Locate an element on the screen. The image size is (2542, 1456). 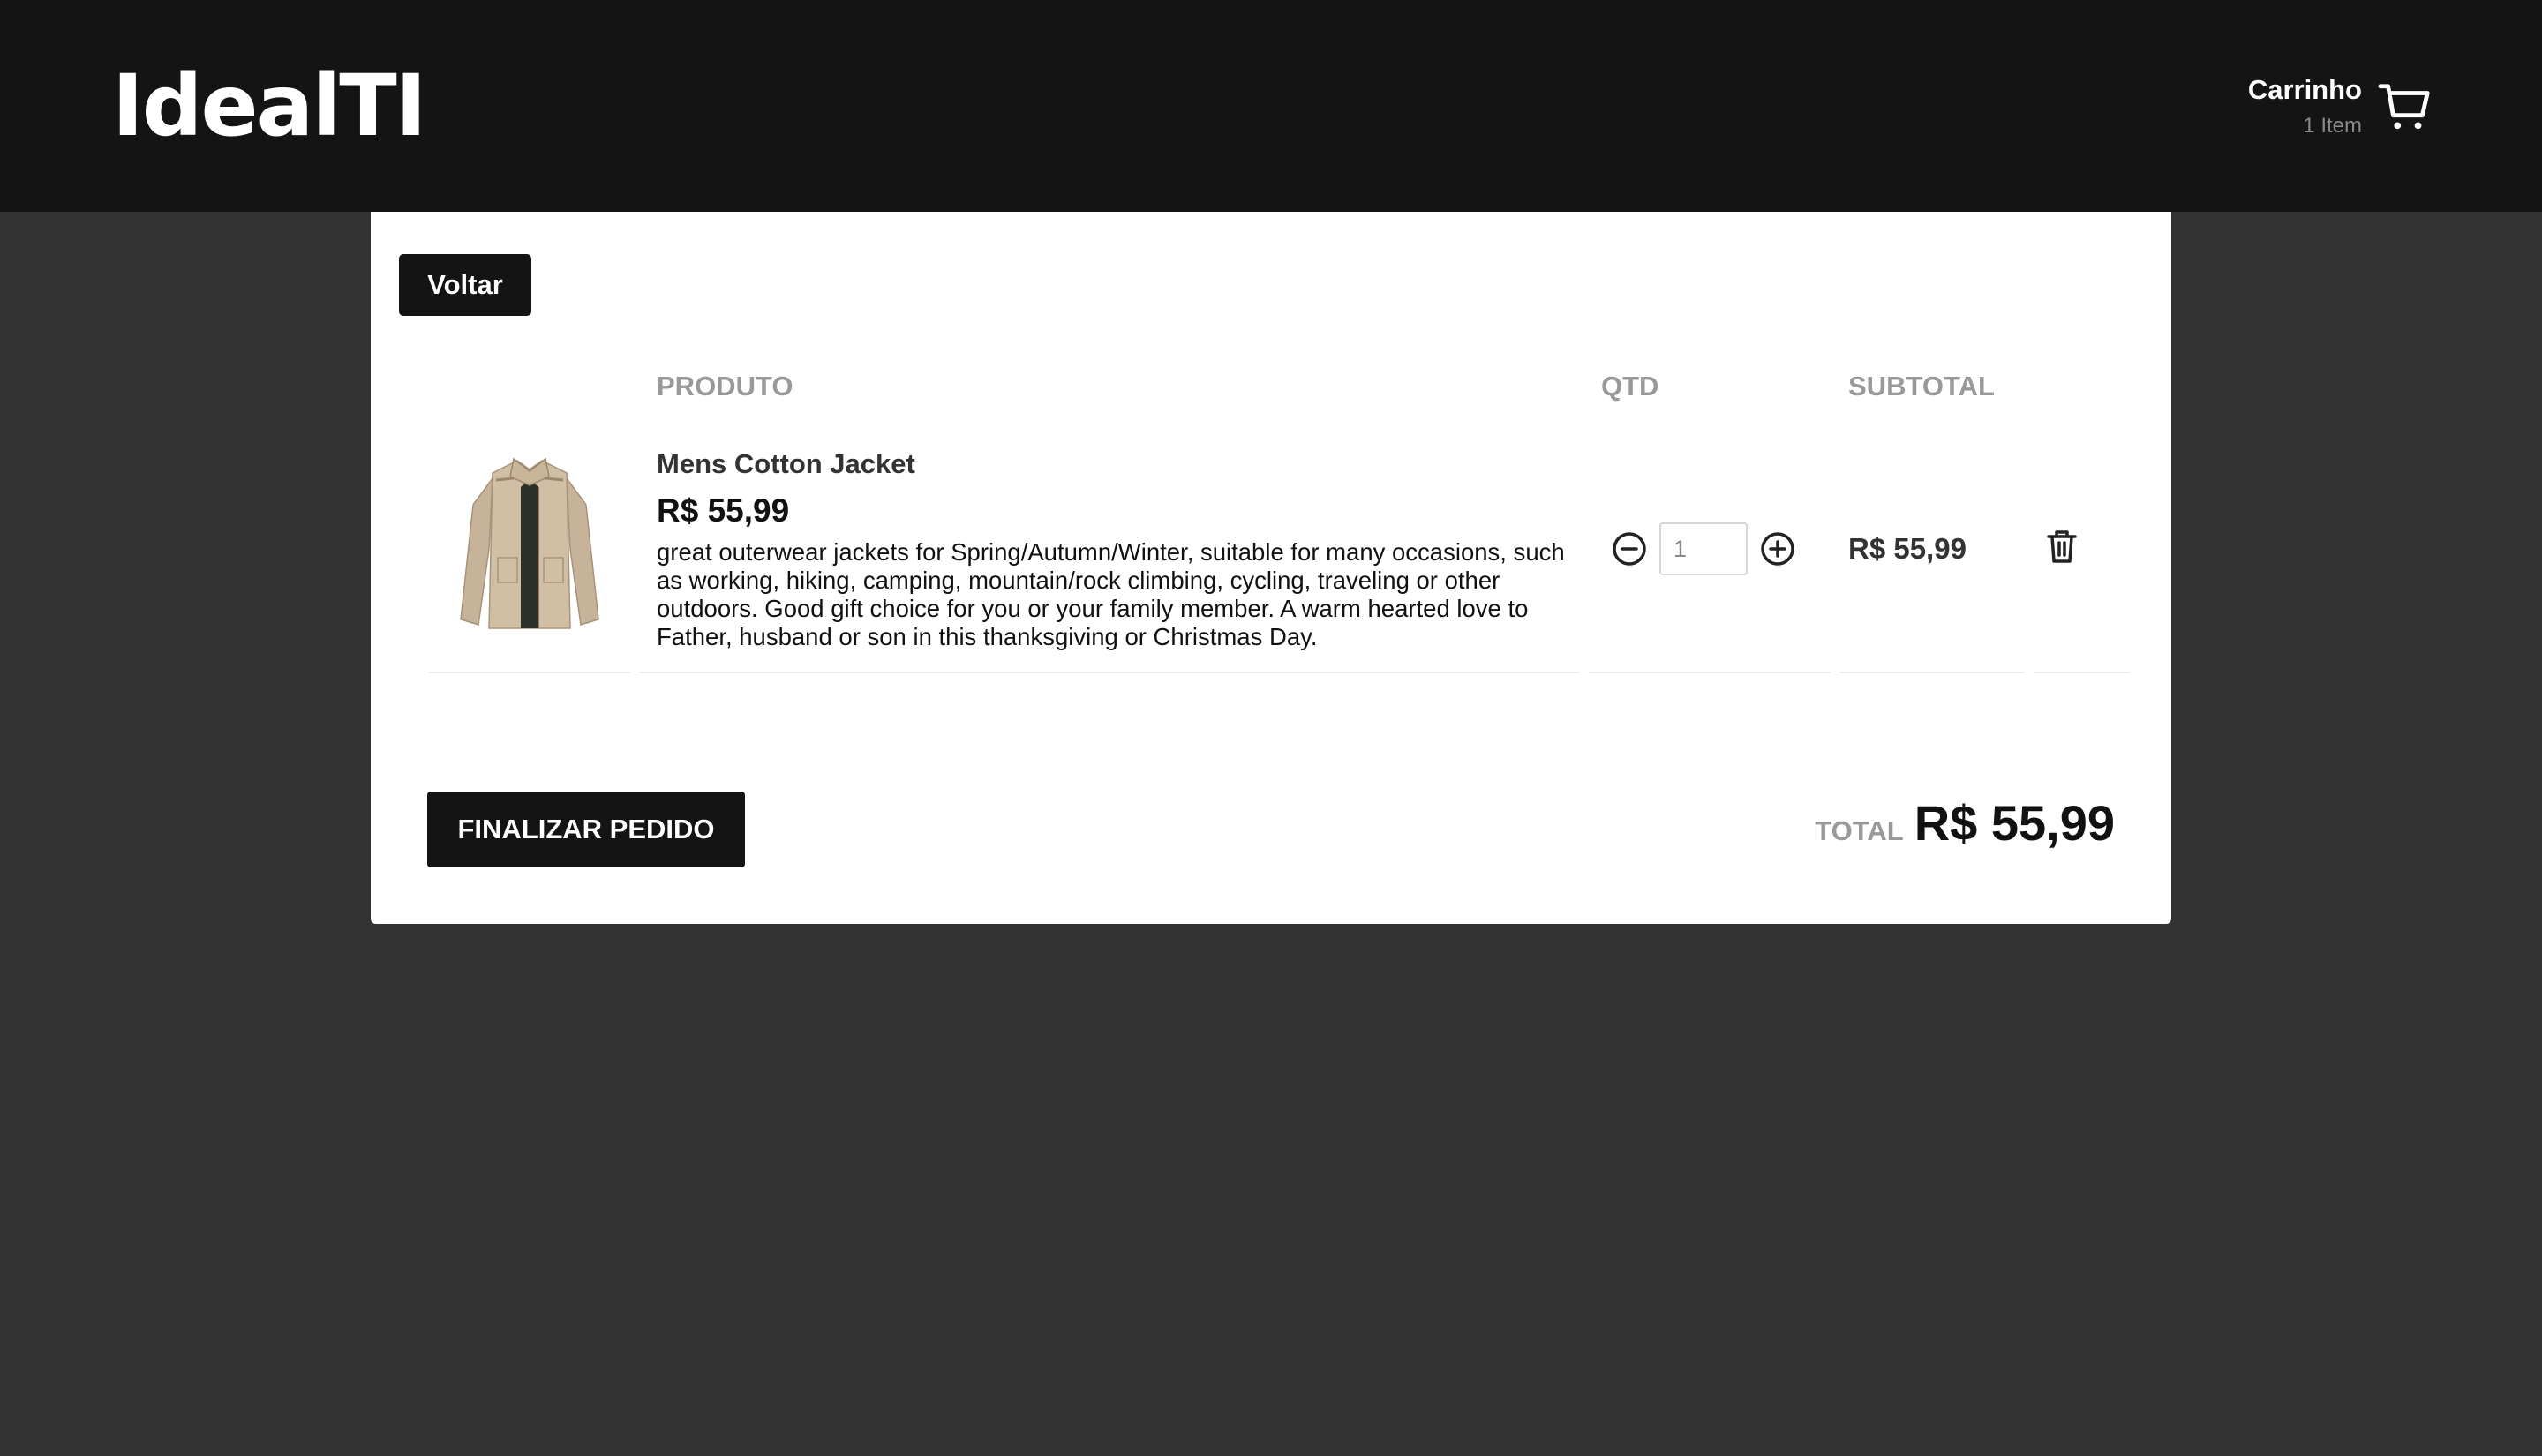
increase-quantity-button is located at coordinates (1777, 548).